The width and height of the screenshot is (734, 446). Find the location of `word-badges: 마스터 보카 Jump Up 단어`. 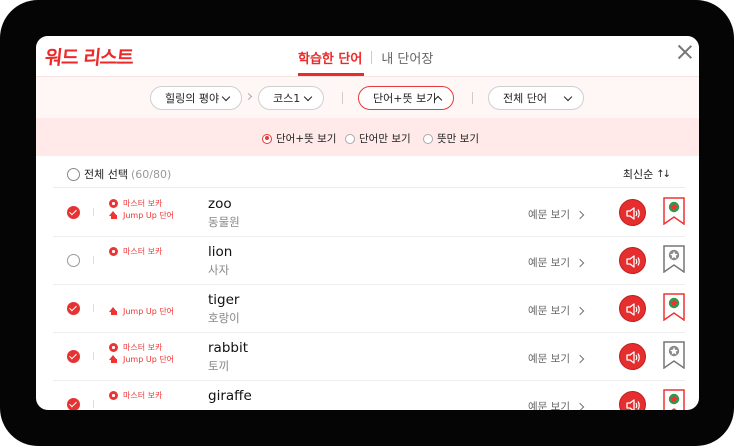

word-badges: 마스터 보카 Jump Up 단어 is located at coordinates (149, 209).